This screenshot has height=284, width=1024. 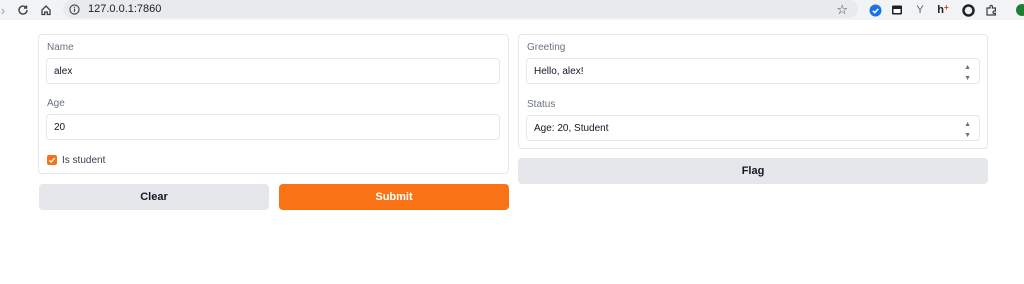 I want to click on age-input-value: 20, so click(x=60, y=127).